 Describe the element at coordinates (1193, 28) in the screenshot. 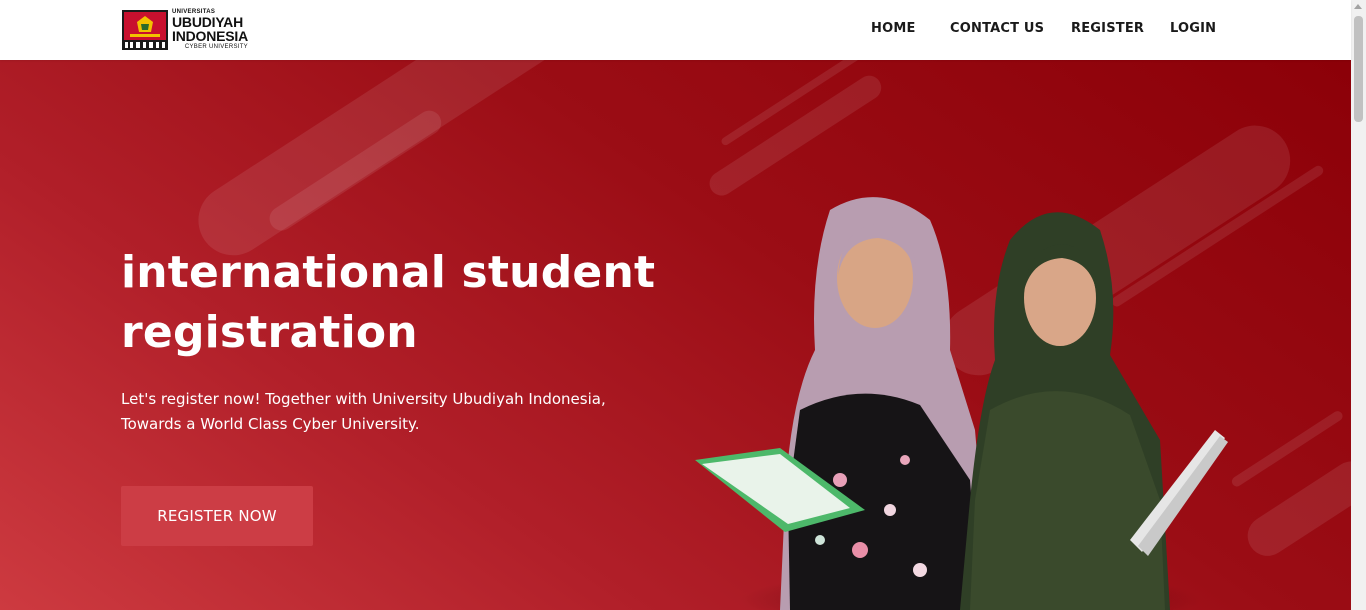

I see `nav-login: LOGIN` at that location.